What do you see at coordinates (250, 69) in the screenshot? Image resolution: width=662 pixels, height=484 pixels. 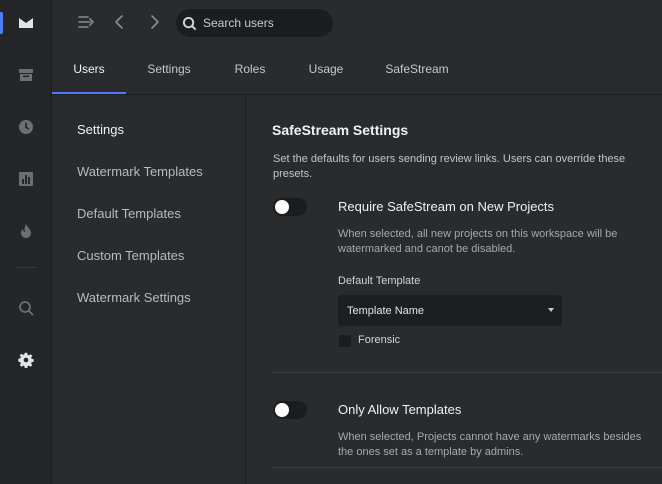 I see `tab-roles: Roles` at bounding box center [250, 69].